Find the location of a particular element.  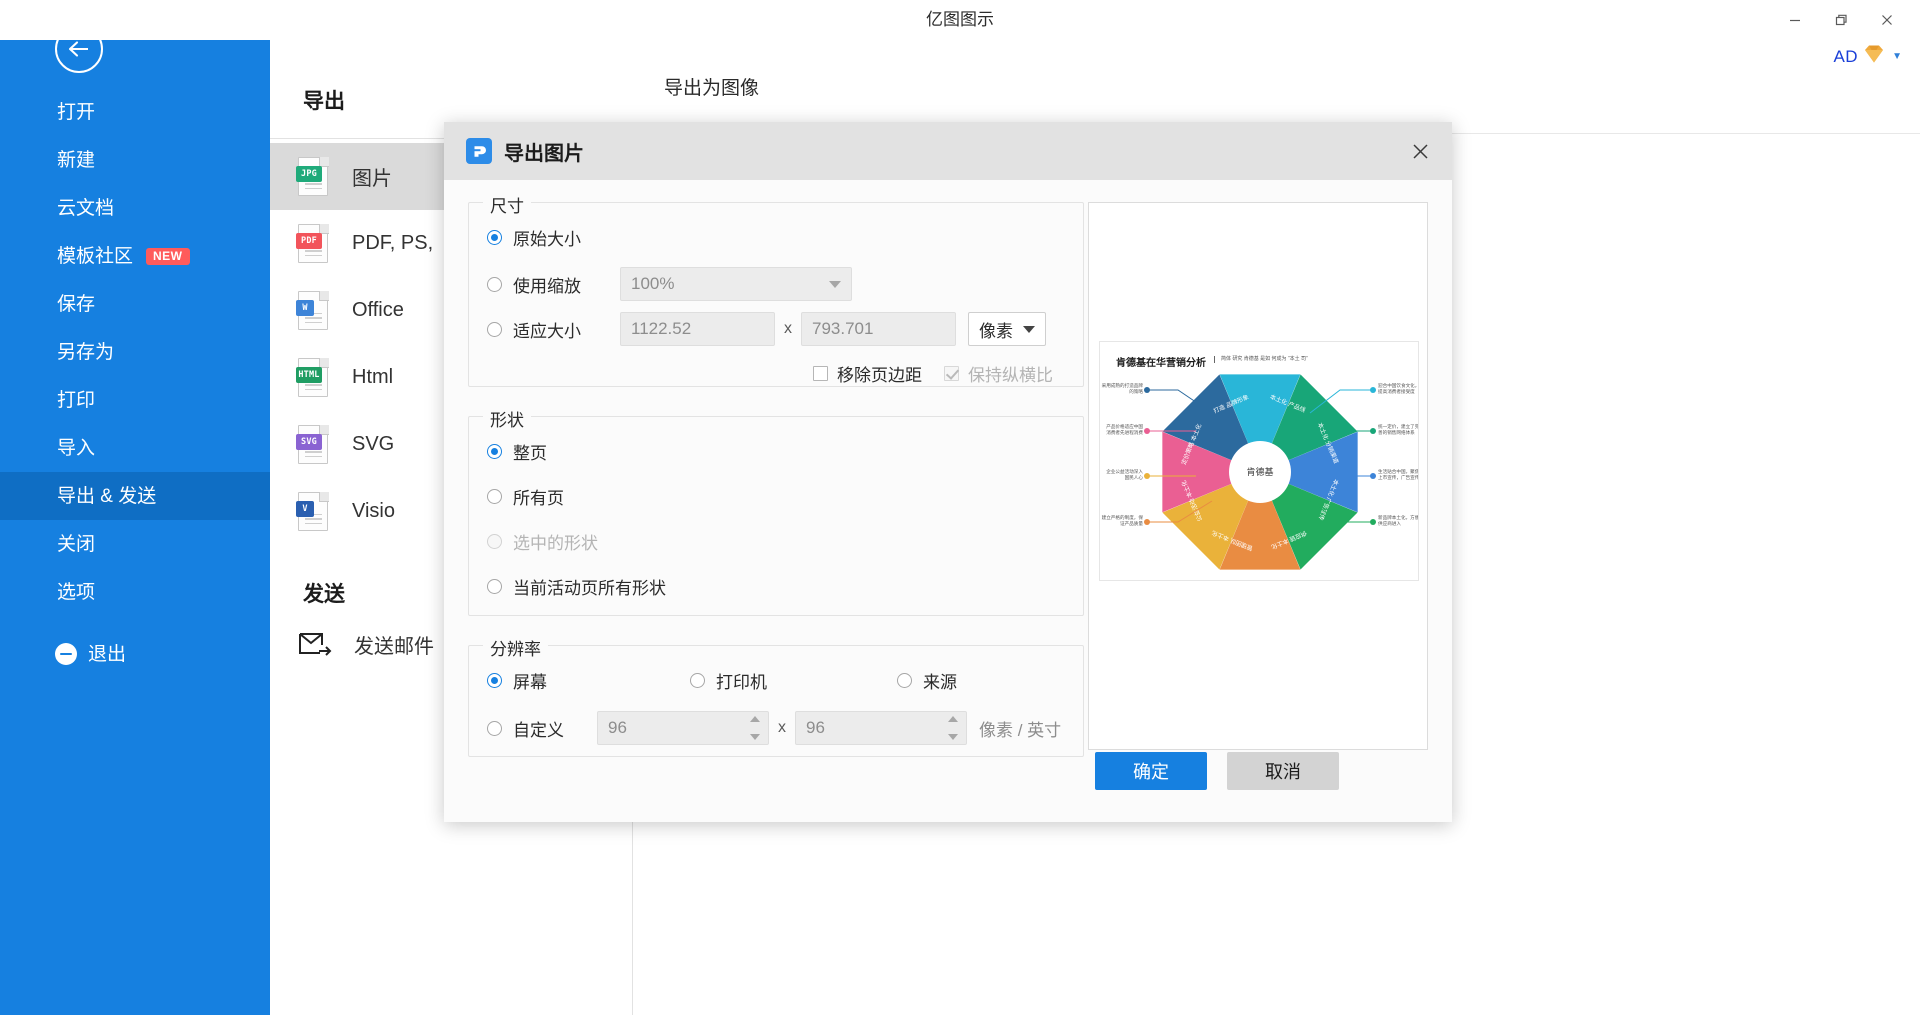

svg-text: 消费者先进程消费 is located at coordinates (1124, 432).